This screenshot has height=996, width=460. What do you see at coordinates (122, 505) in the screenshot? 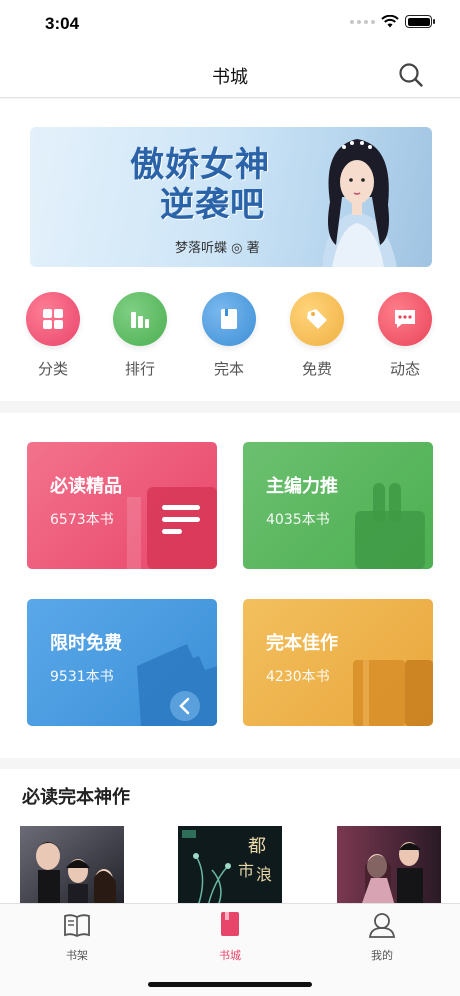
I see `card-must-read: 必读精品 6573本书` at bounding box center [122, 505].